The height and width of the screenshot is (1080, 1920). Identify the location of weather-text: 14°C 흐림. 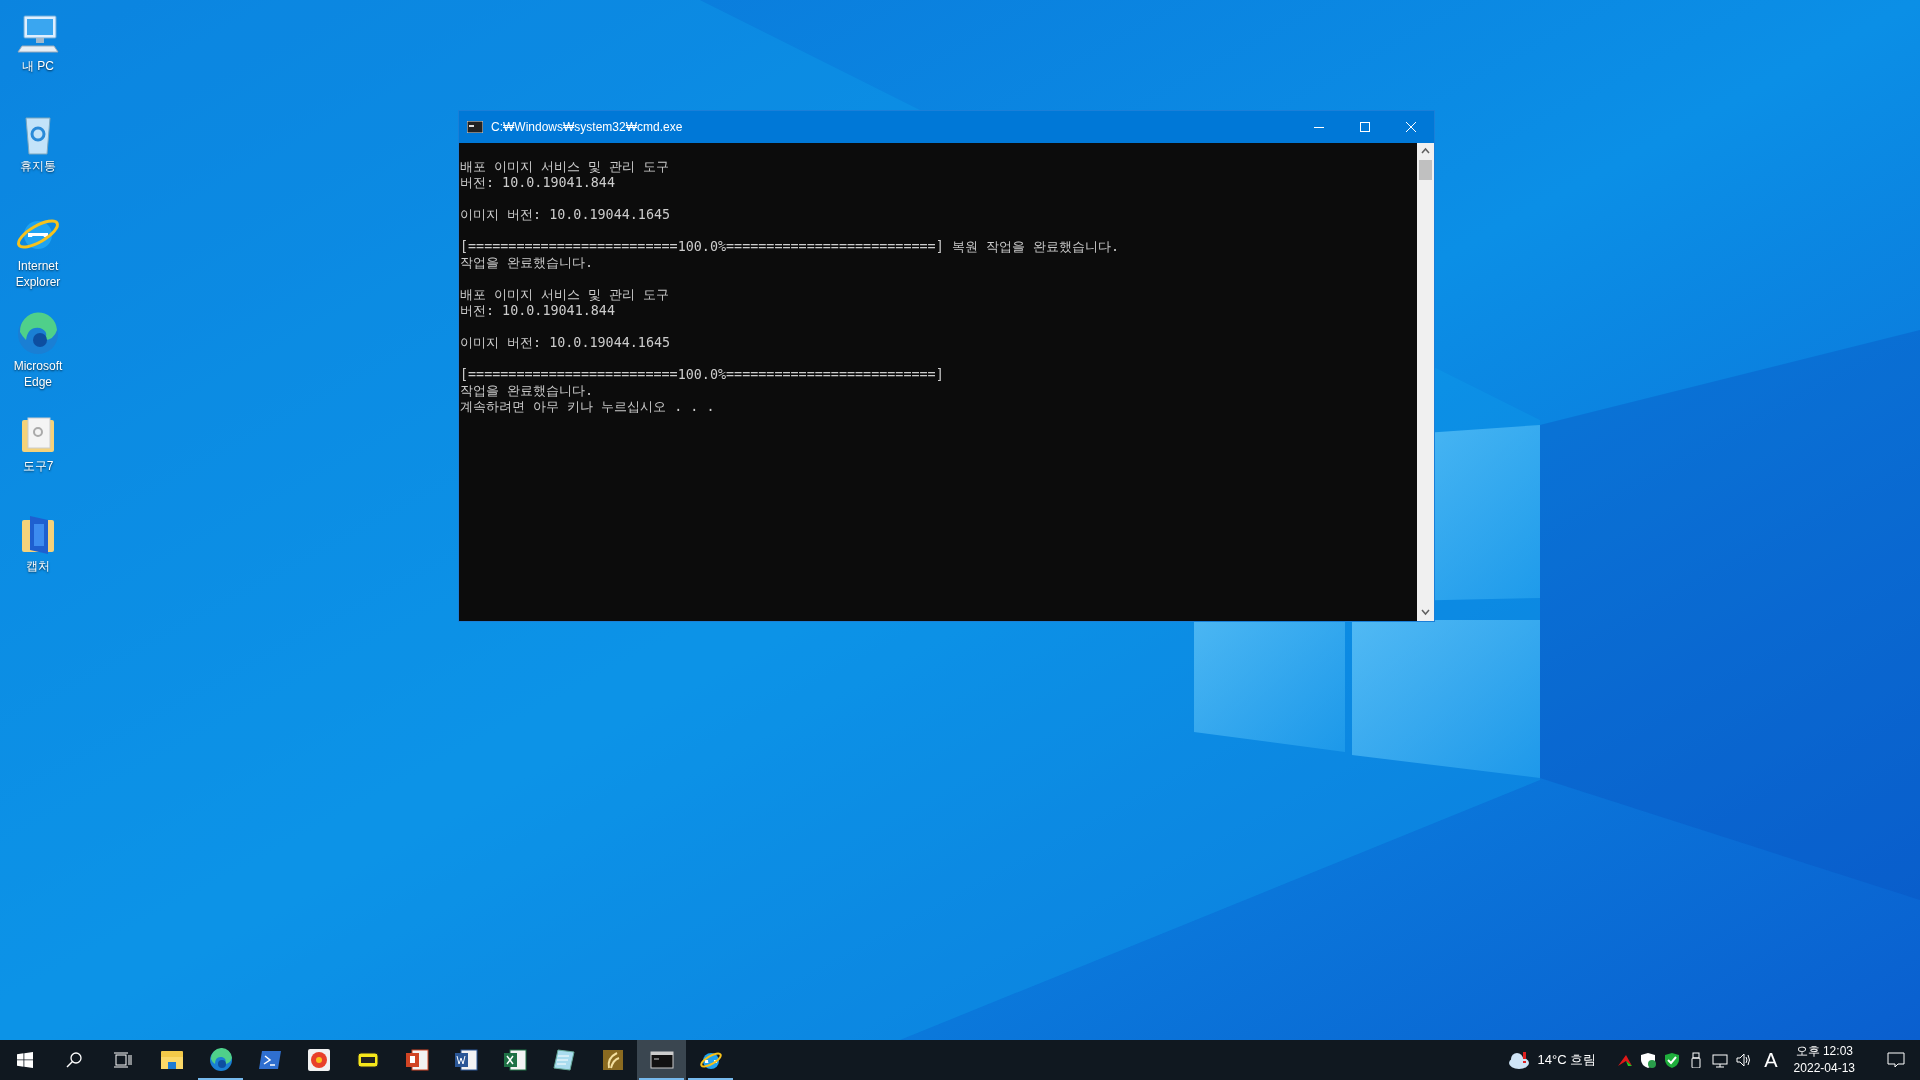
(1567, 1060).